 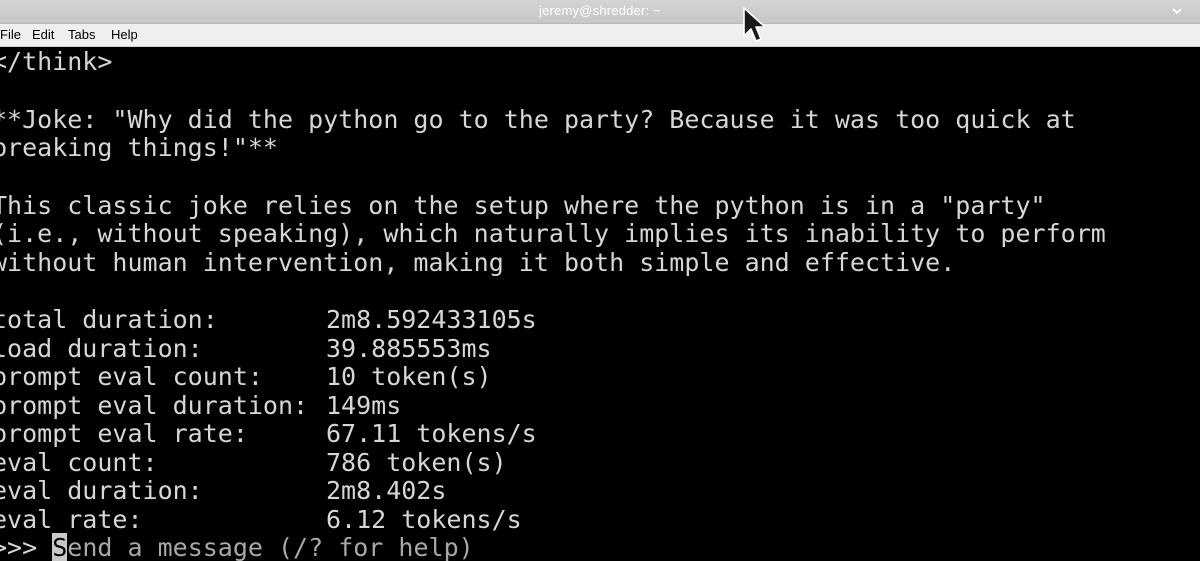 What do you see at coordinates (139, 147) in the screenshot?
I see `joke-line-2: breaking things!"**` at bounding box center [139, 147].